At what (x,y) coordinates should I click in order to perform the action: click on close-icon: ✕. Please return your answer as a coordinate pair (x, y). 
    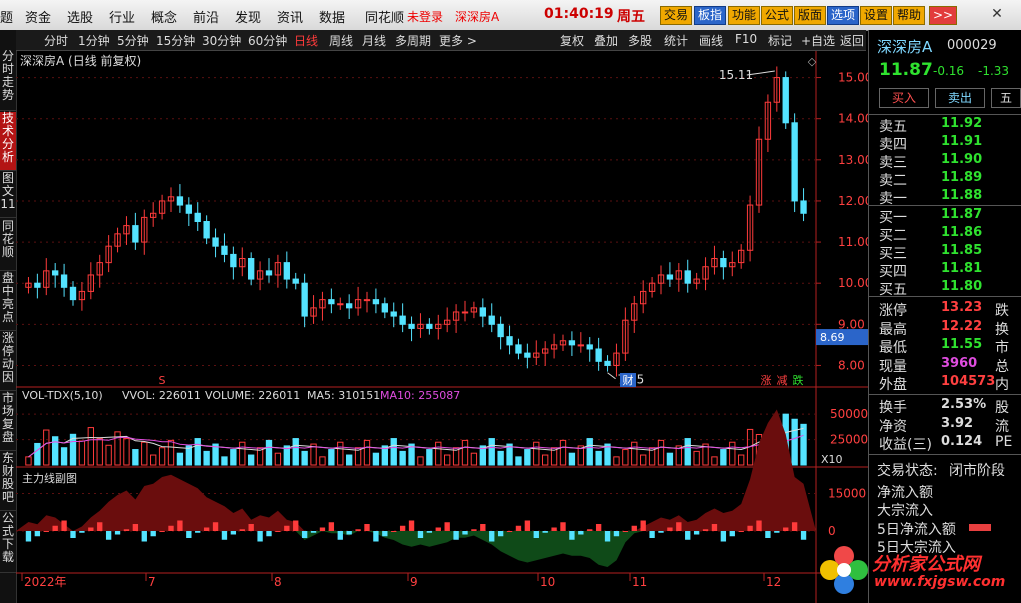
    Looking at the image, I should click on (997, 14).